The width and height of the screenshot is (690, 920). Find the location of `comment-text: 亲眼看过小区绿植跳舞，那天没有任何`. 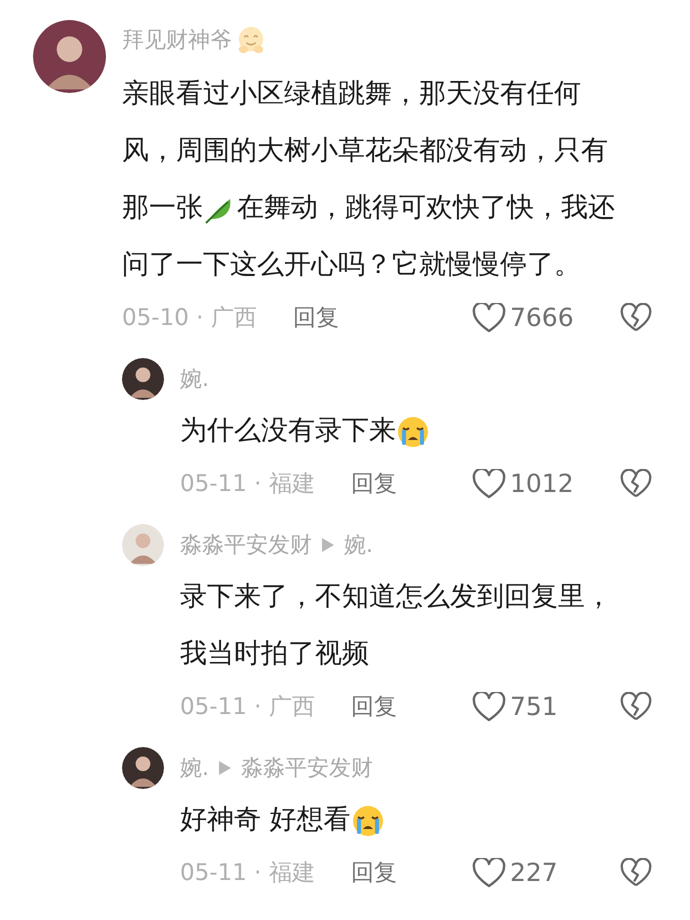

comment-text: 亲眼看过小区绿植跳舞，那天没有任何 is located at coordinates (351, 94).